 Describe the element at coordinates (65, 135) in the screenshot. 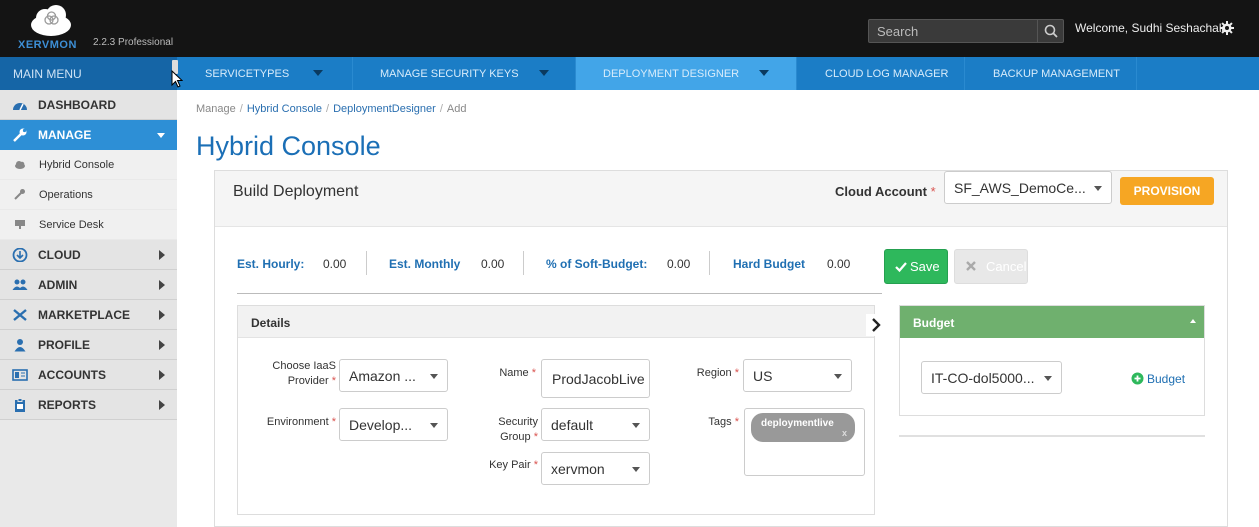

I see `sidebar-item-label: MANAGE` at that location.